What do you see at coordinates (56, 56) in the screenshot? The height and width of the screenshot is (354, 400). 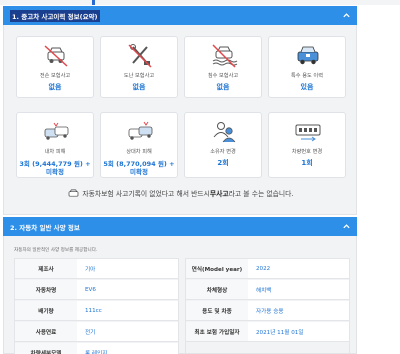 I see `car-crossed-icon` at bounding box center [56, 56].